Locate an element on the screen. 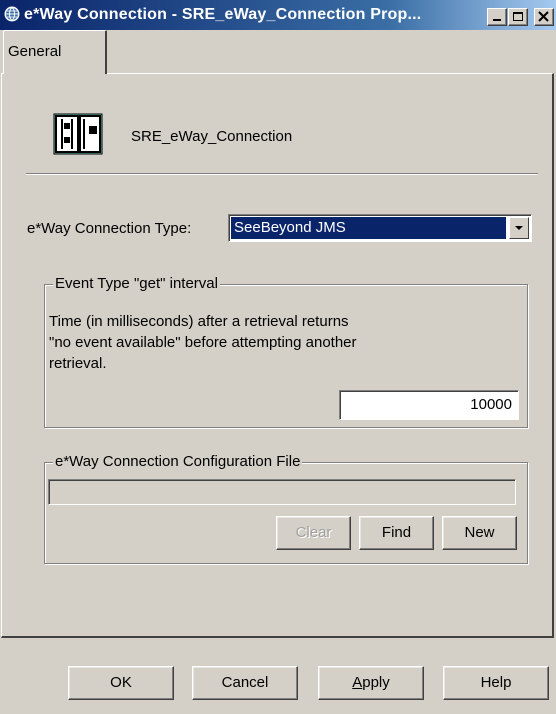 This screenshot has height=714, width=556. connection-type-select: SeeBeyond JMS is located at coordinates (380, 228).